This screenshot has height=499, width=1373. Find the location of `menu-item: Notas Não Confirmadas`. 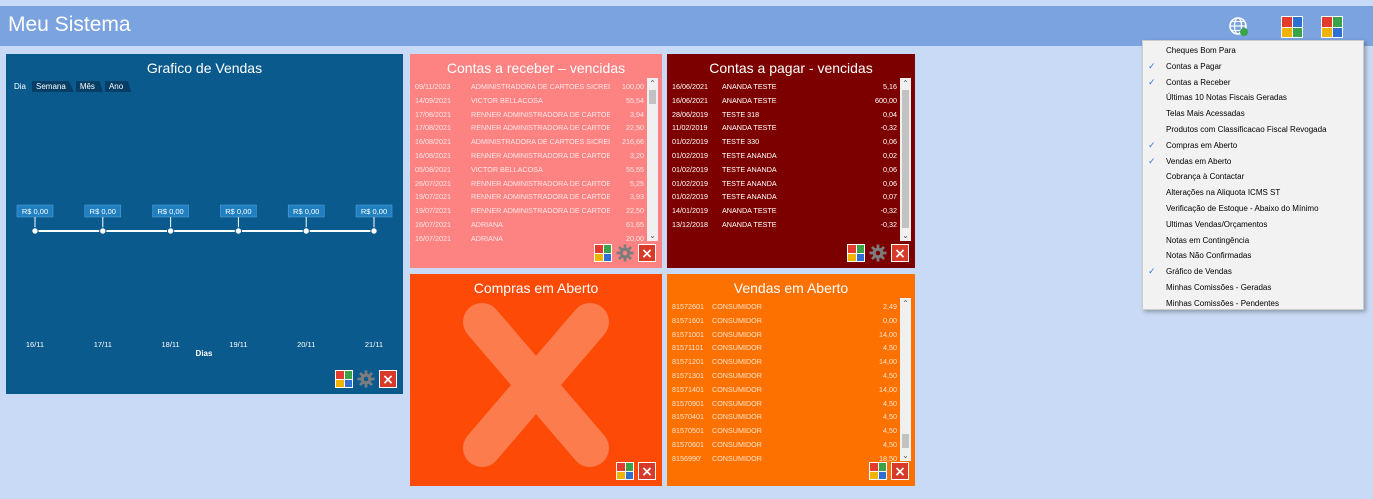

menu-item: Notas Não Confirmadas is located at coordinates (1253, 256).